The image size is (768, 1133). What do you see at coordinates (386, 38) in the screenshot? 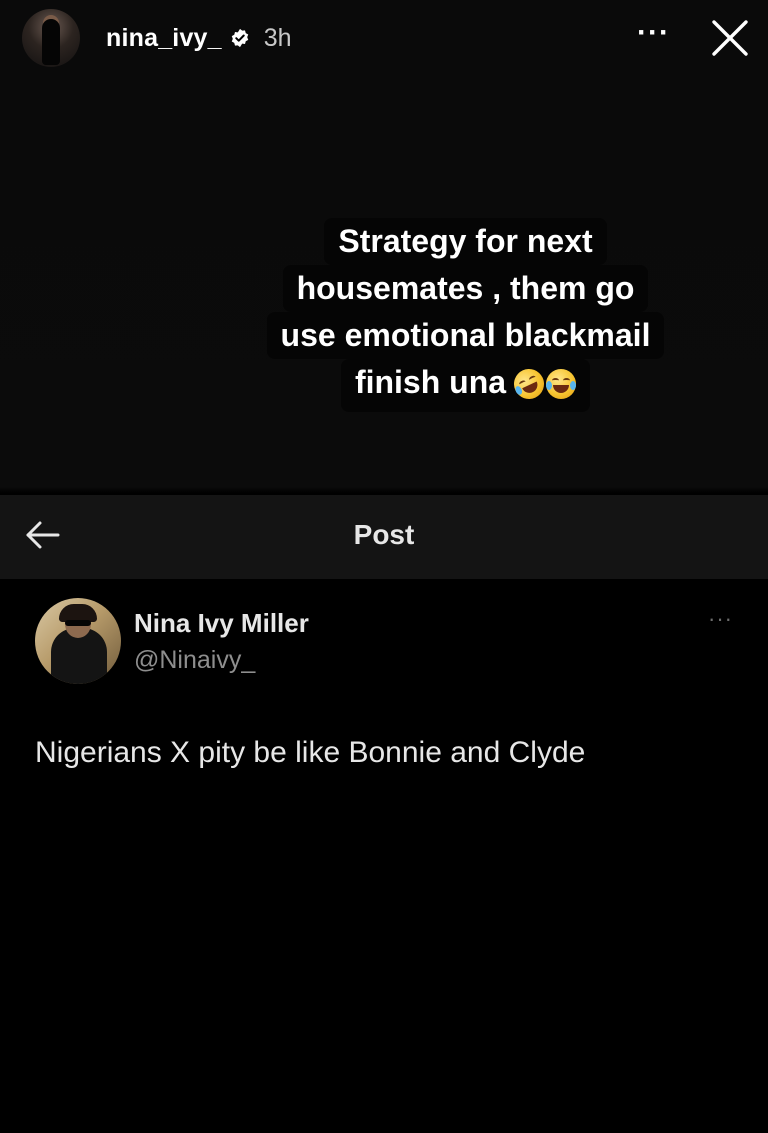
I see `story-header: nina_ivy_ 3h ···` at bounding box center [386, 38].